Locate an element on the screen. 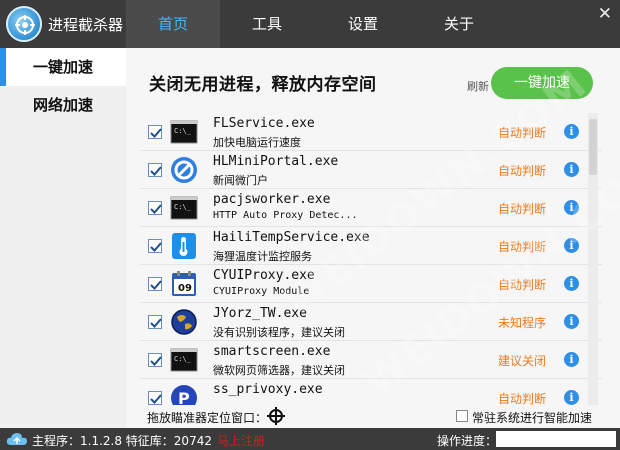 Image resolution: width=620 pixels, height=450 pixels. sidebar-item-network-boost: 网络加速 is located at coordinates (63, 105).